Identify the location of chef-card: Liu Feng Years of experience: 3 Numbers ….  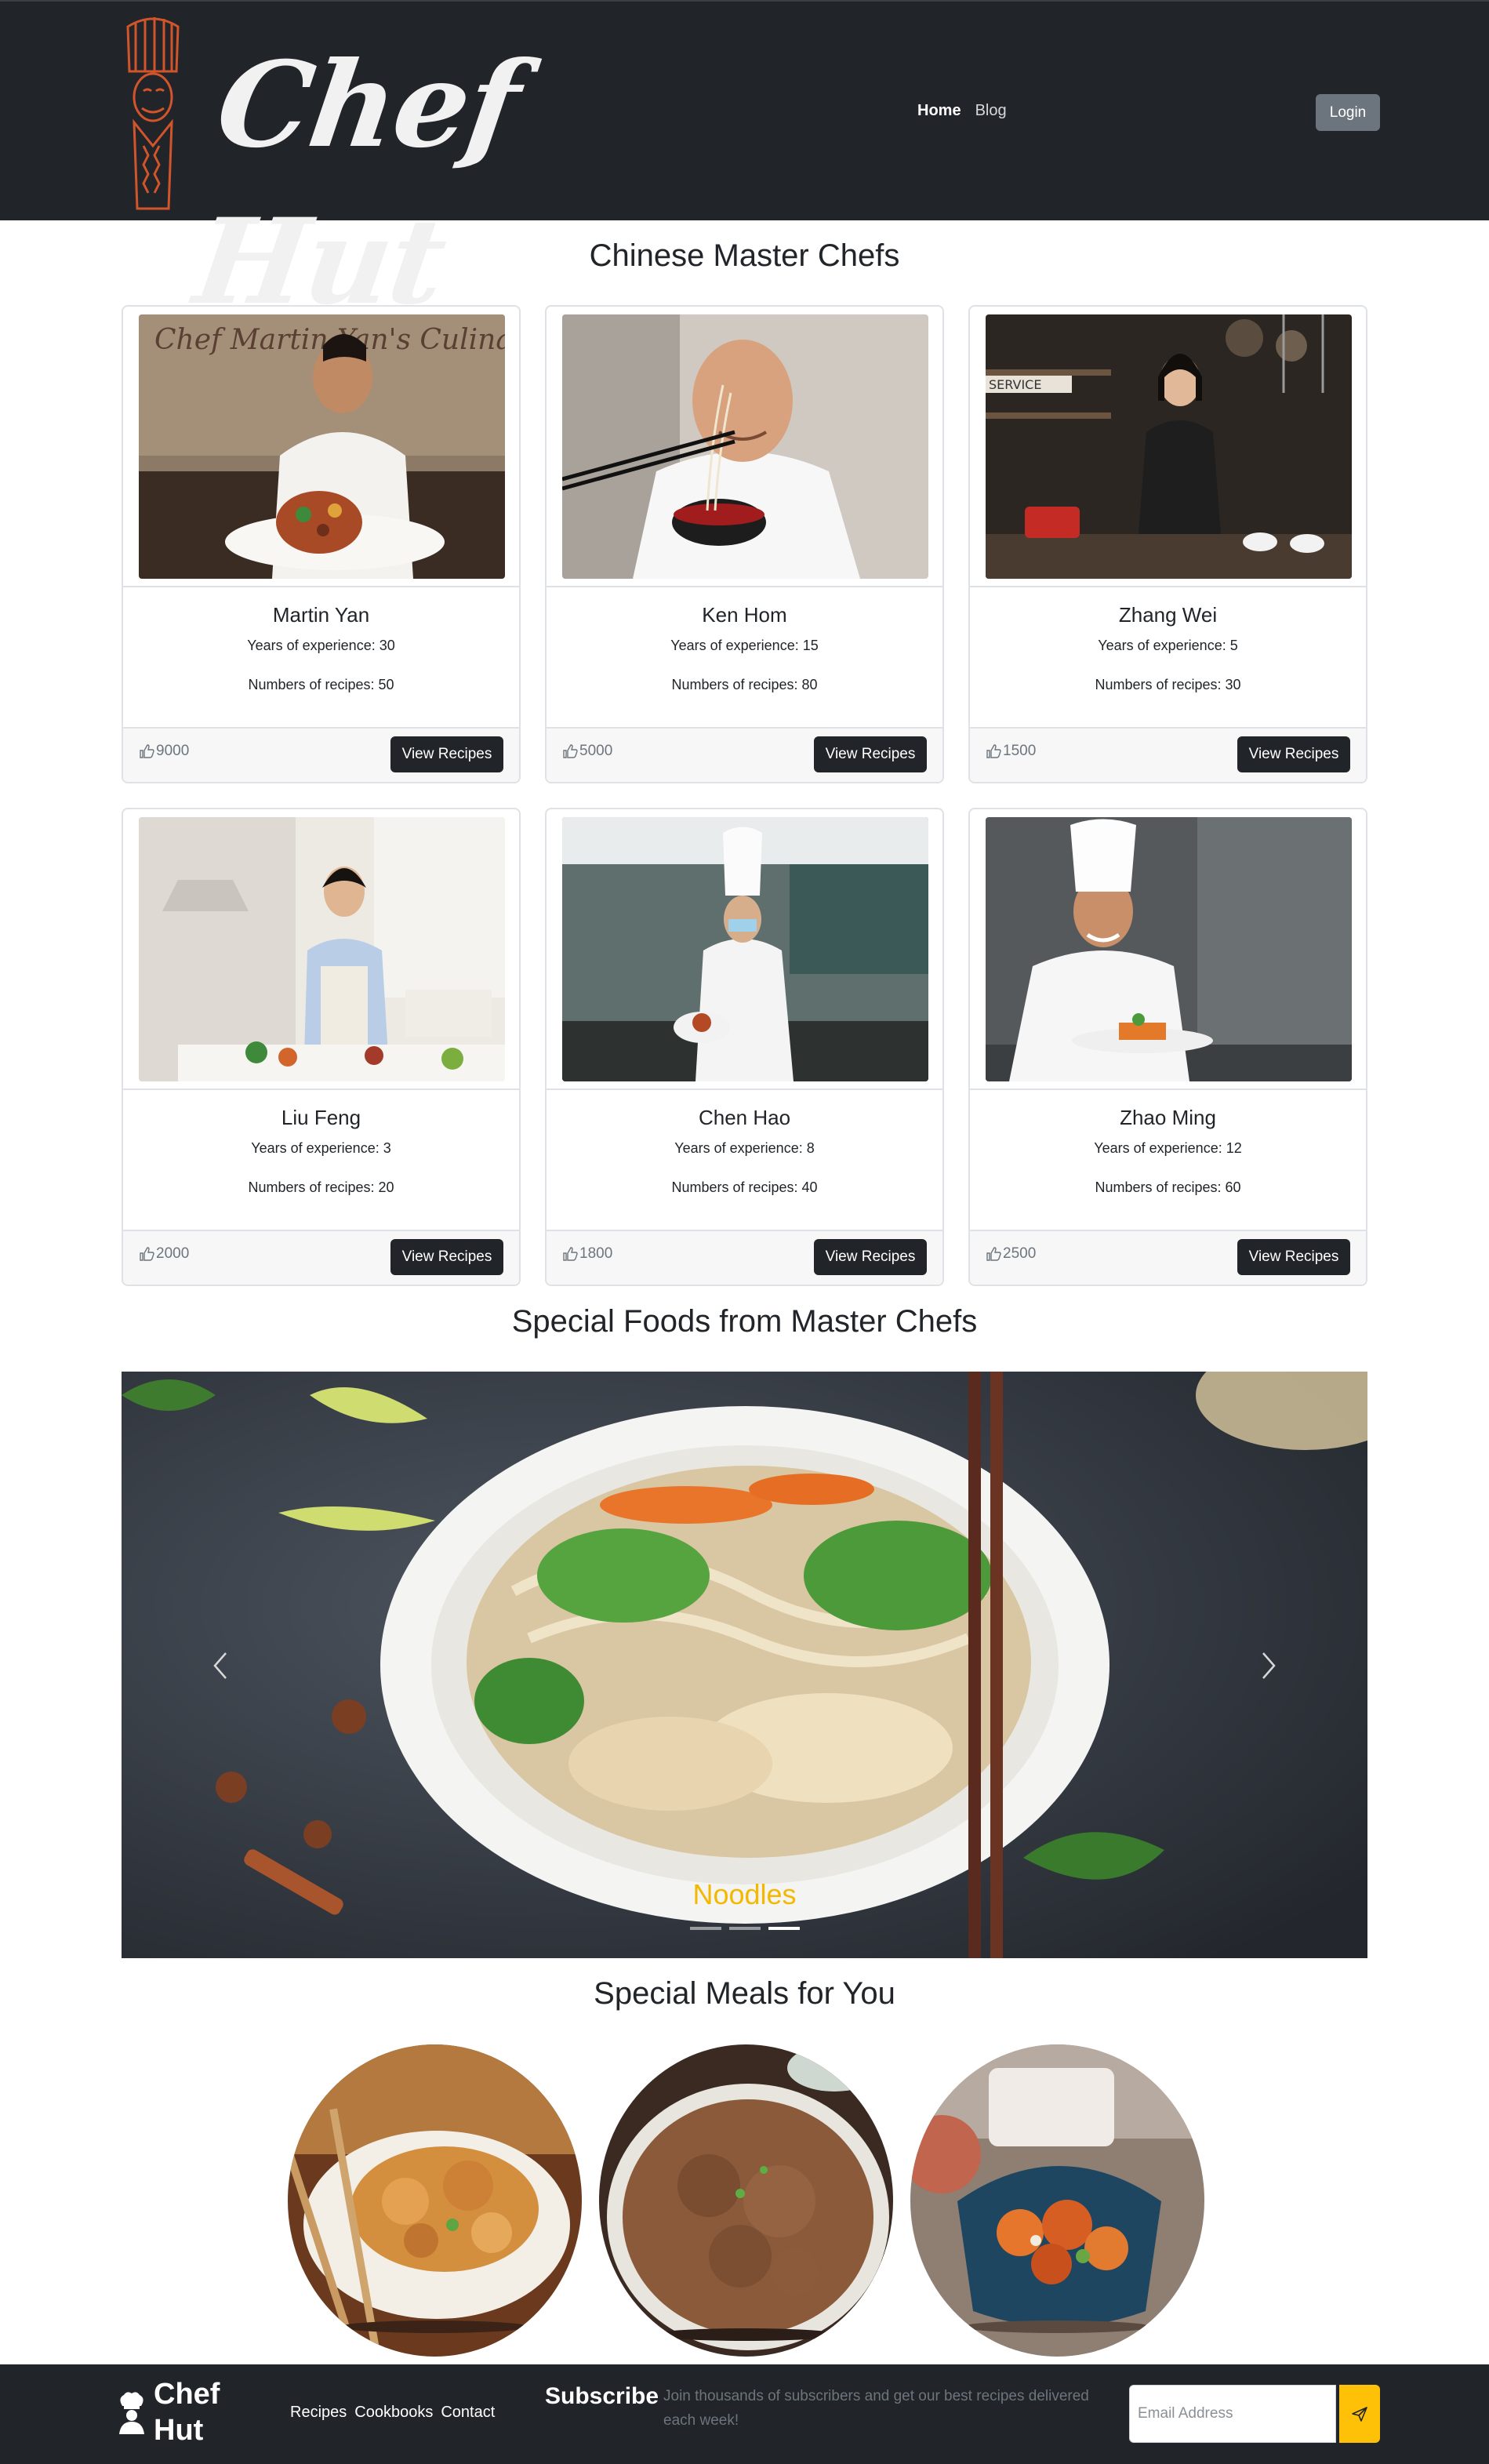
(321, 1047).